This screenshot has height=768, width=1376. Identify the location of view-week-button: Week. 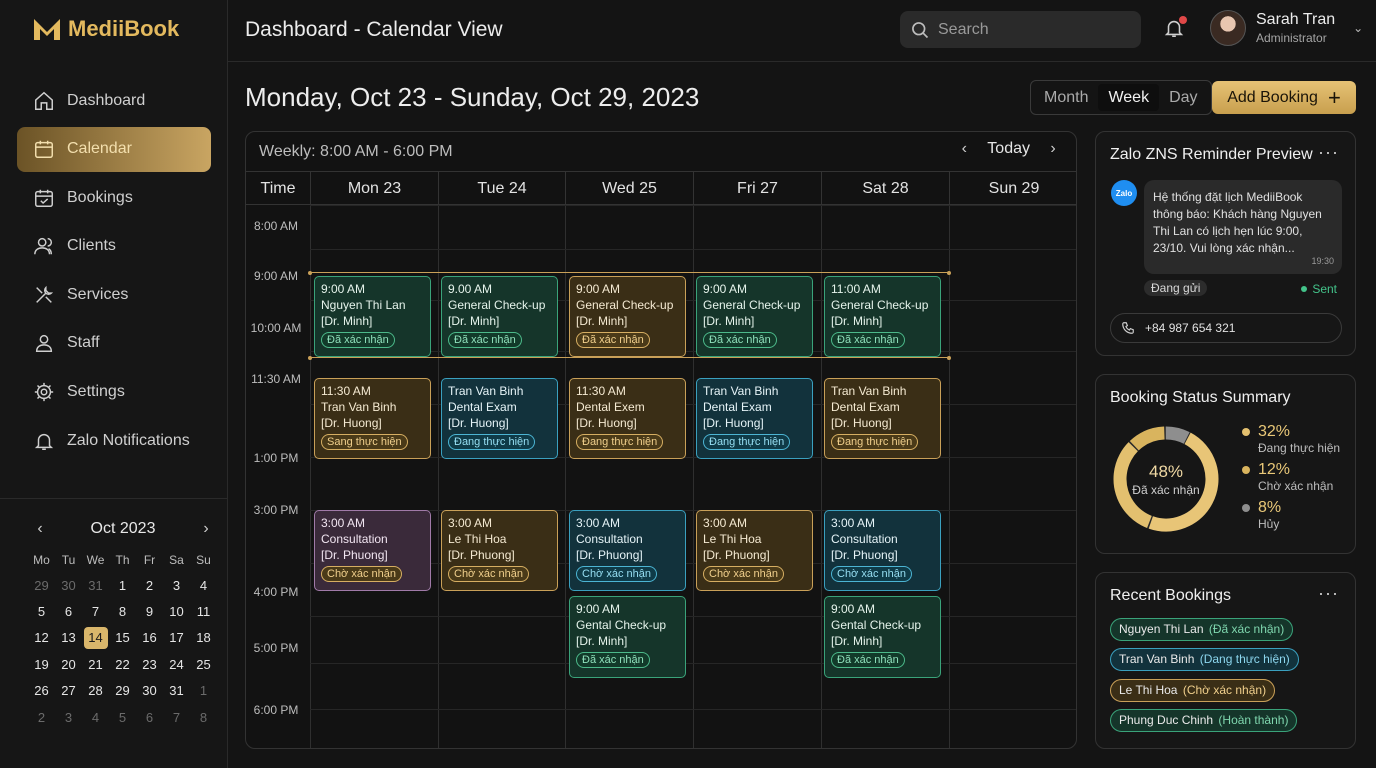
(1129, 97).